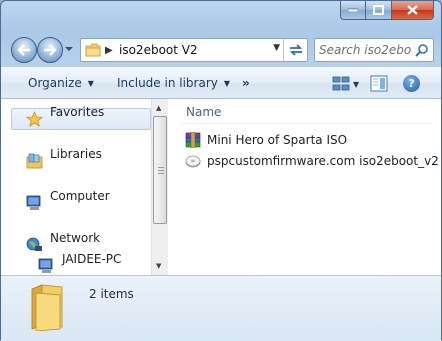 This screenshot has width=442, height=341. What do you see at coordinates (306, 123) in the screenshot?
I see `column-header-divider` at bounding box center [306, 123].